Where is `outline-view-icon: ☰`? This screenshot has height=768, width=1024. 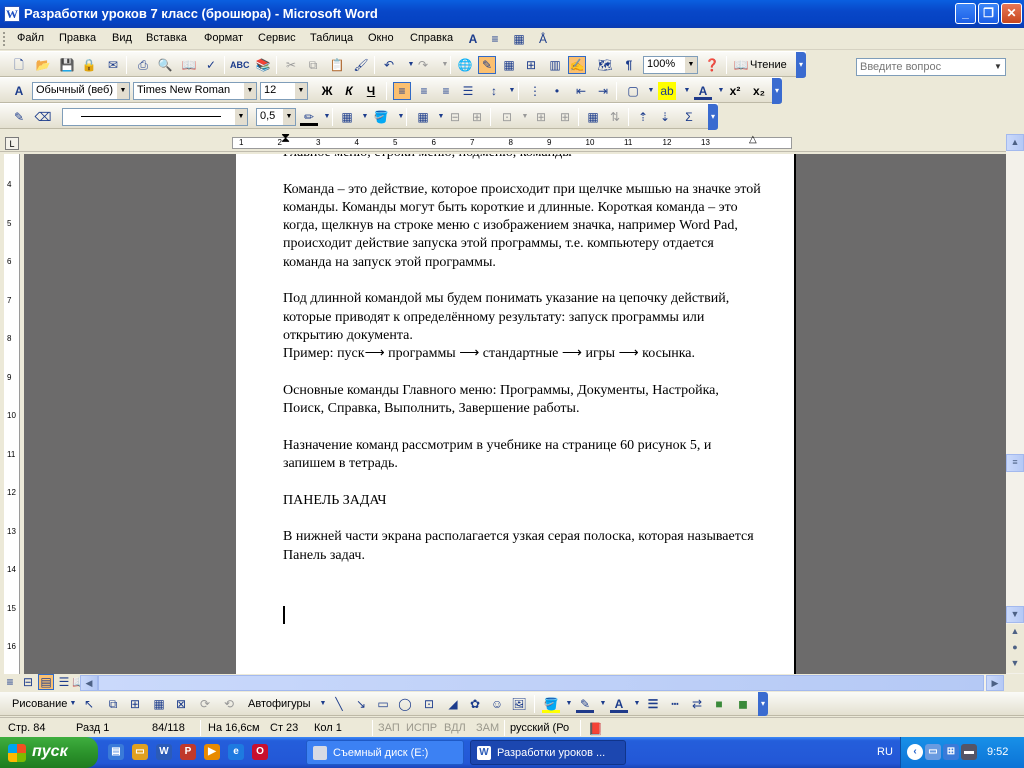
outline-view-icon: ☰ is located at coordinates (64, 682).